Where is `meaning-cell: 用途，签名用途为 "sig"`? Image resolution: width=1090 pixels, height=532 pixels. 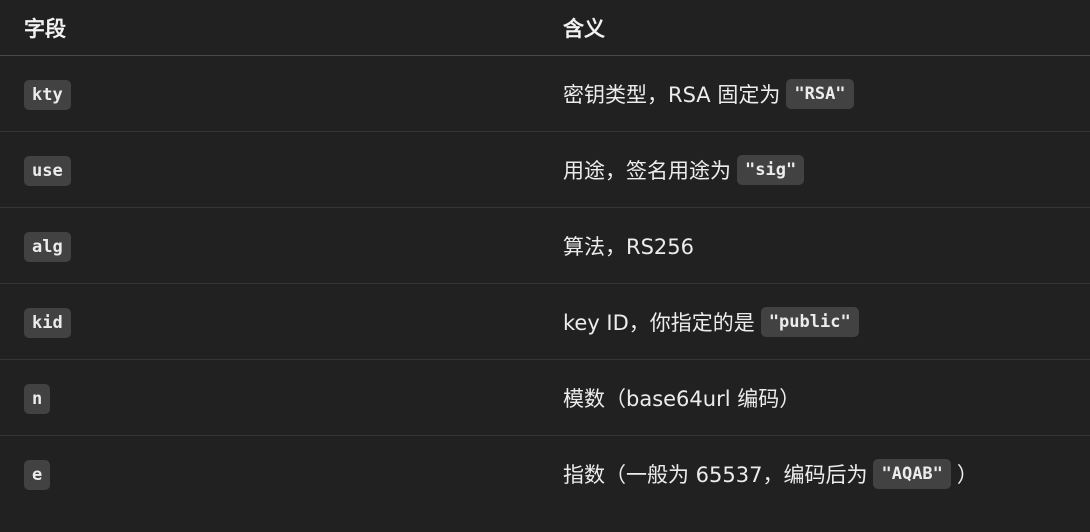
meaning-cell: 用途，签名用途为 "sig" is located at coordinates (686, 169).